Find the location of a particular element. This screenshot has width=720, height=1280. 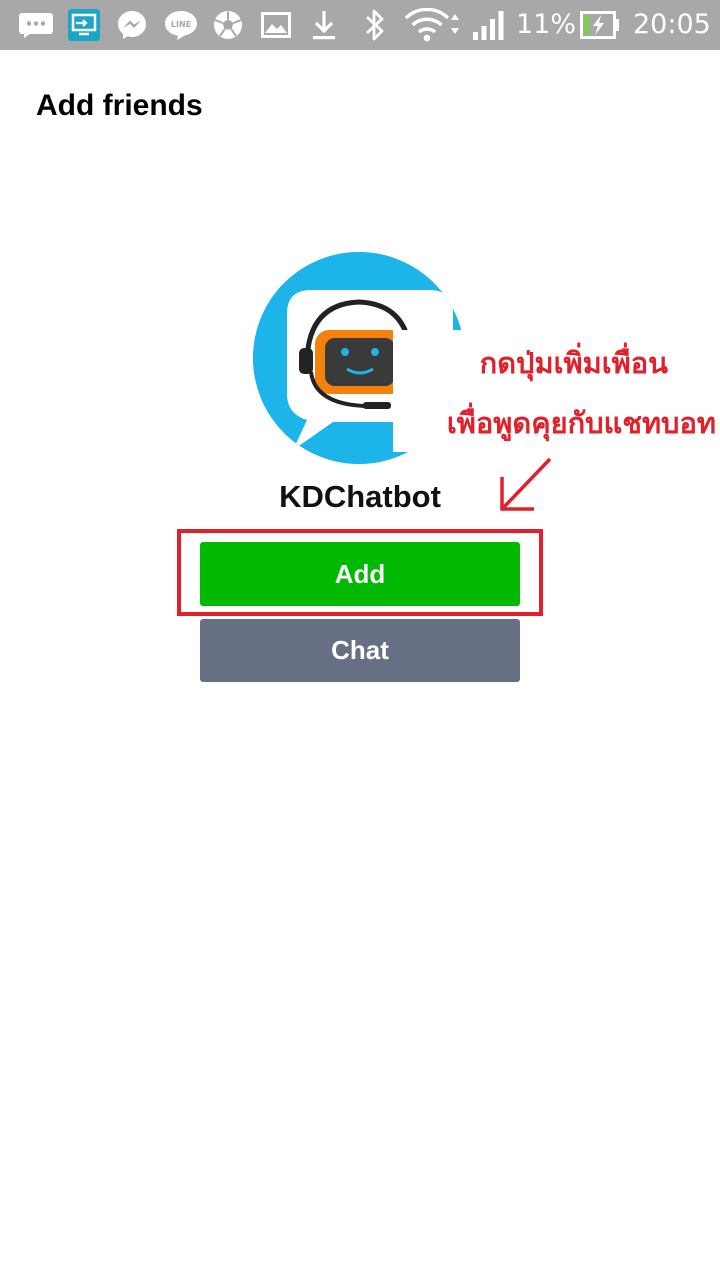

signal-icon is located at coordinates (489, 25).